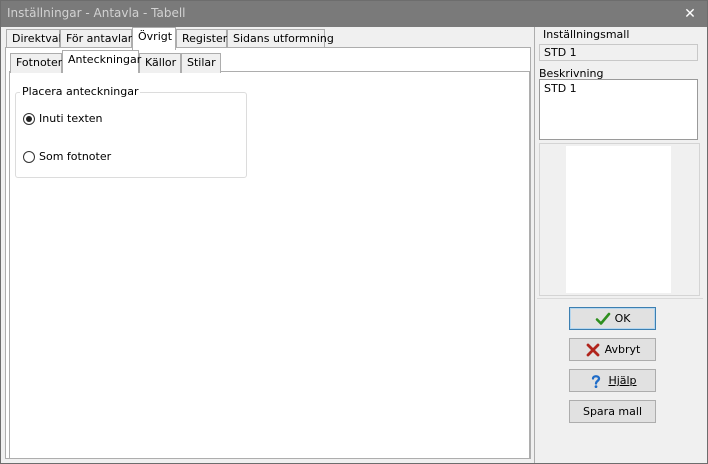 The height and width of the screenshot is (464, 708). I want to click on tab-label: För antavlan, so click(100, 38).